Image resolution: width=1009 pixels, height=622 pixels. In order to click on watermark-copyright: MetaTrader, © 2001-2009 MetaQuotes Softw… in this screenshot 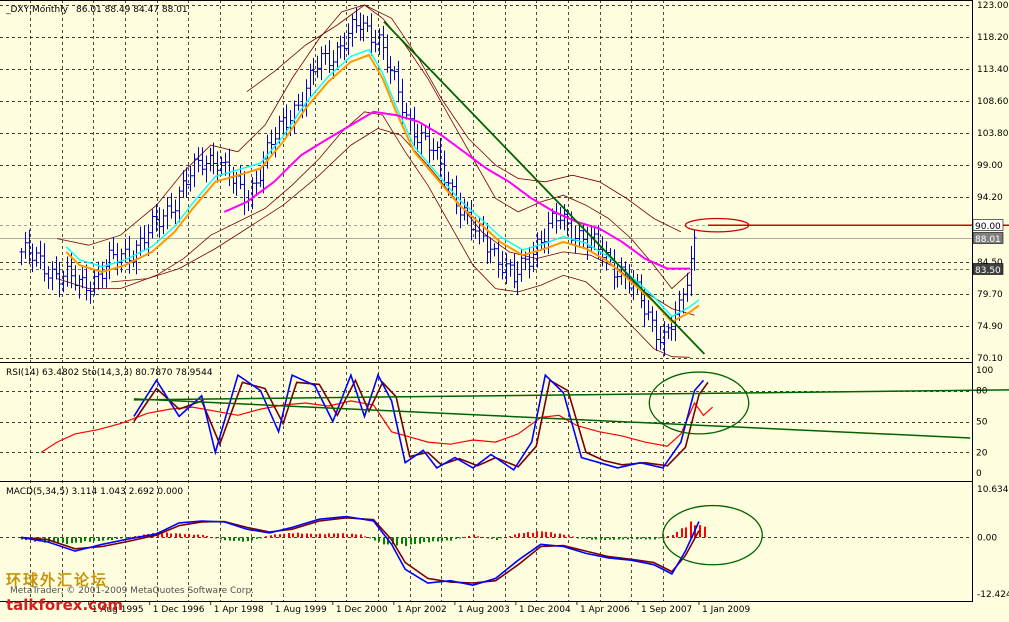, I will do `click(132, 591)`.